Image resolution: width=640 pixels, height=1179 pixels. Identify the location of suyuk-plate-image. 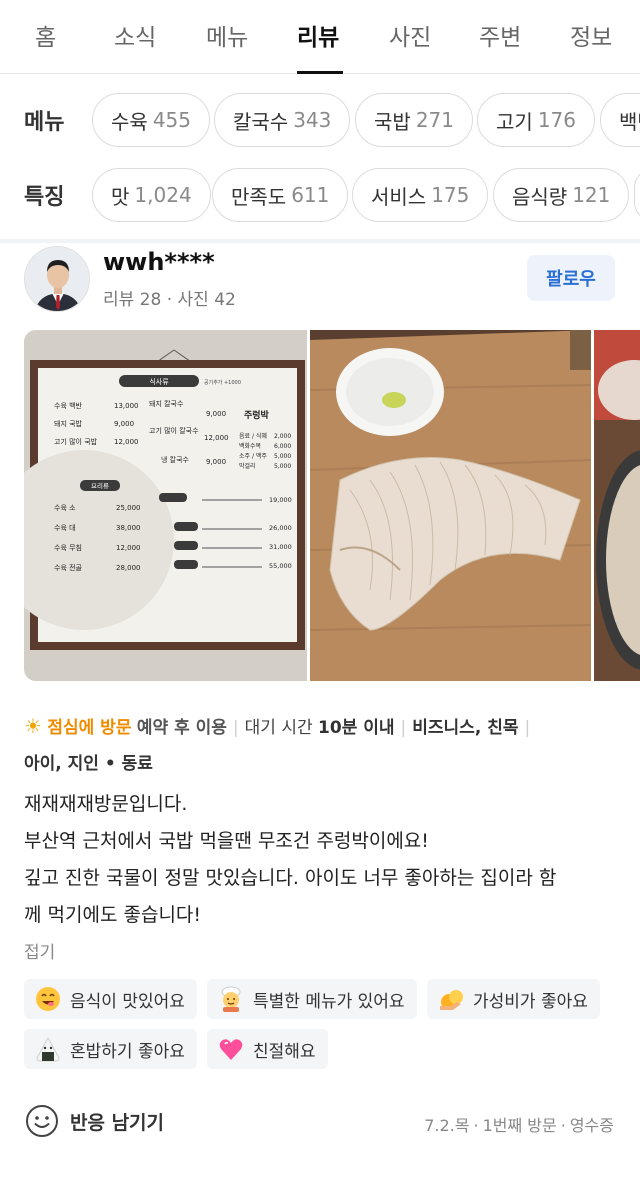
(450, 505).